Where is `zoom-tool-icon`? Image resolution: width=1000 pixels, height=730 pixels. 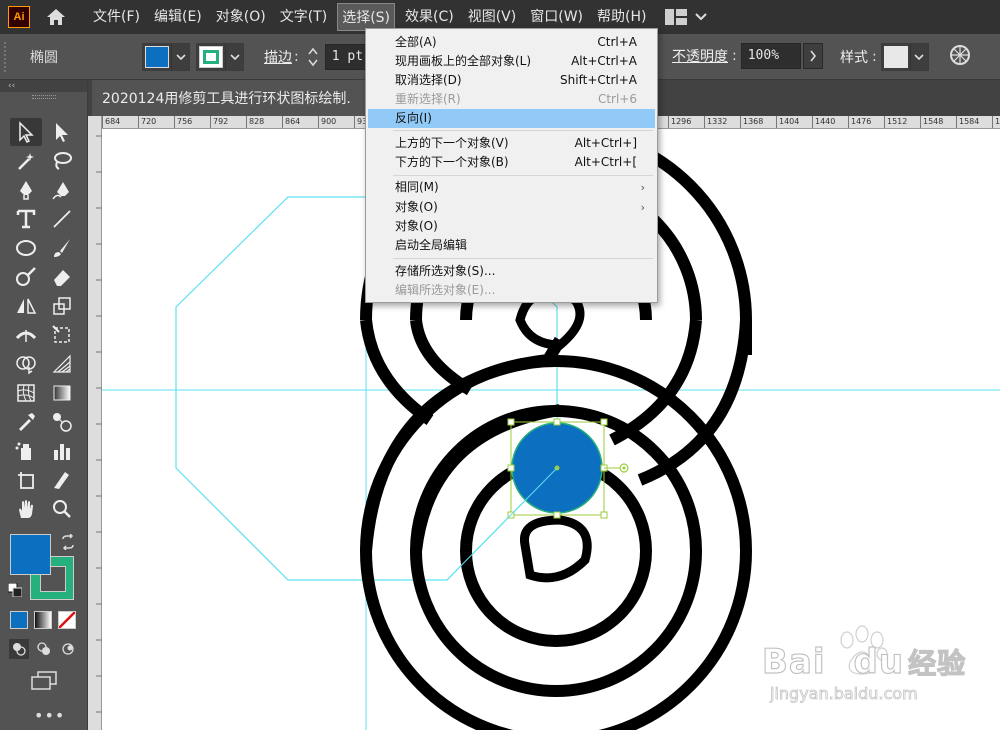 zoom-tool-icon is located at coordinates (62, 509).